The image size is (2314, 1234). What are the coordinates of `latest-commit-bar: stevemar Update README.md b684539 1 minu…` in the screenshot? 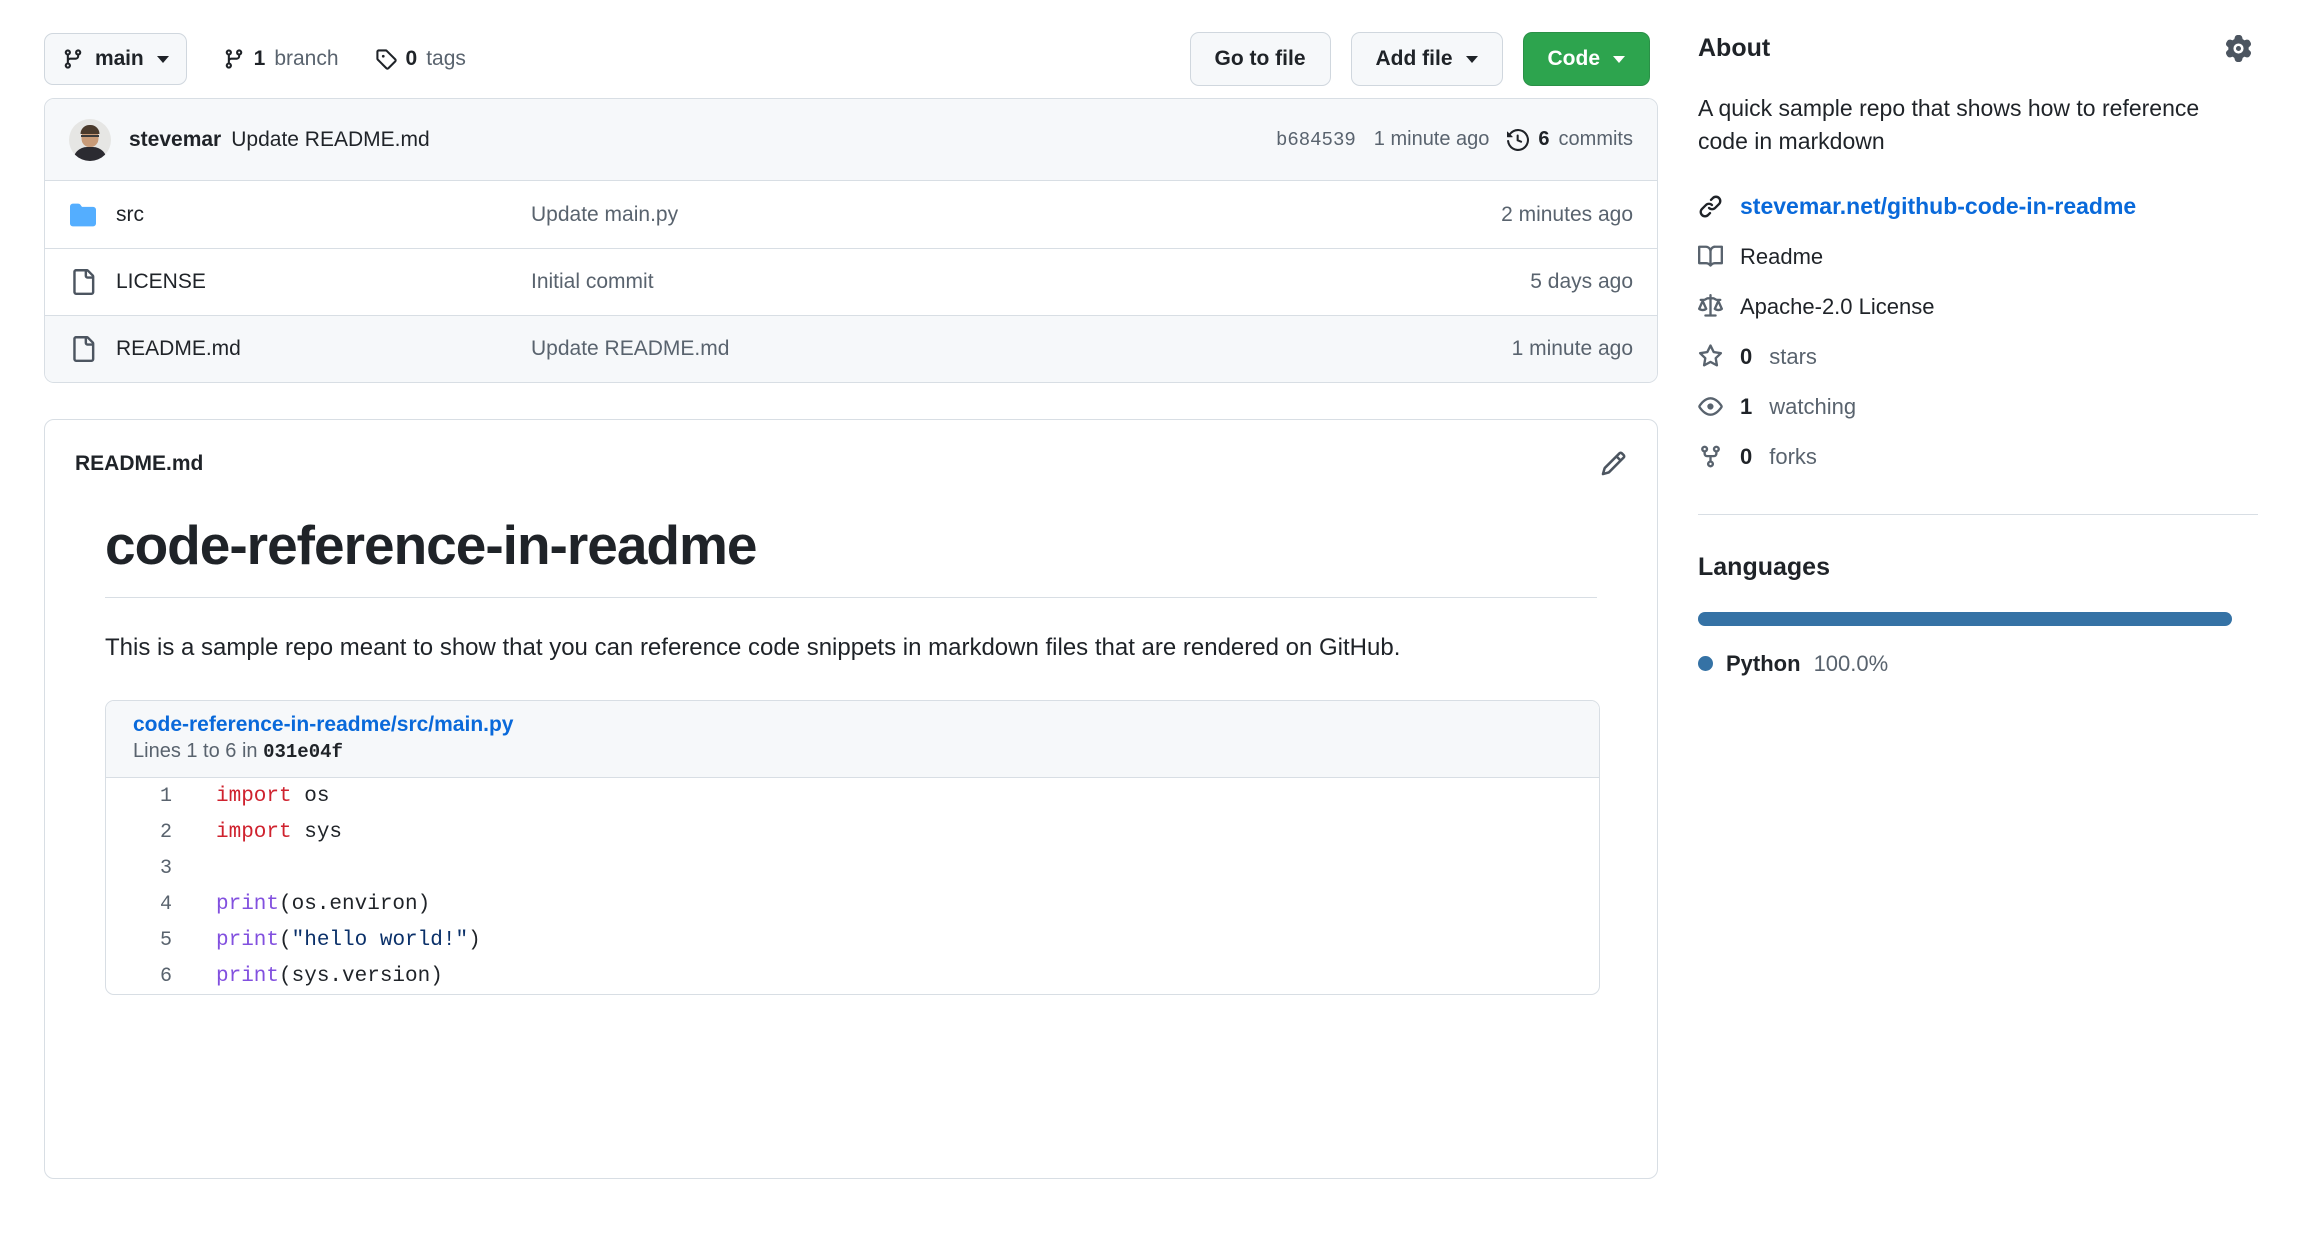 It's located at (851, 140).